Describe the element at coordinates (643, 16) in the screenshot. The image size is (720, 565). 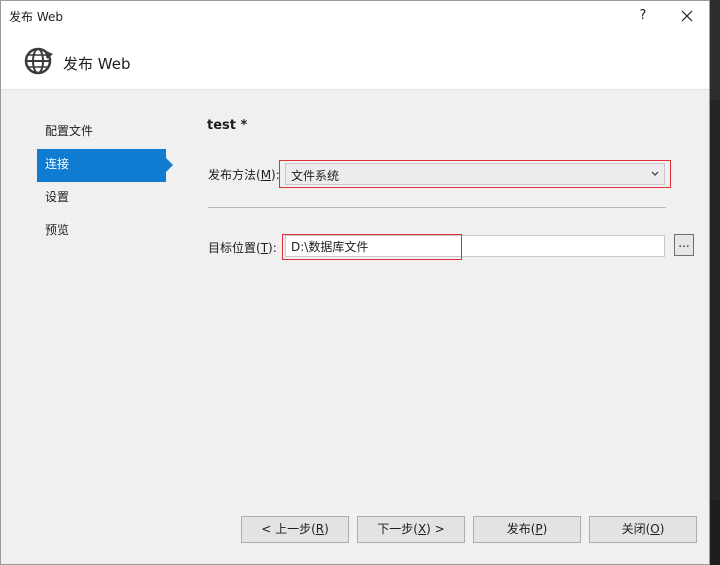
I see `help-button: ?` at that location.